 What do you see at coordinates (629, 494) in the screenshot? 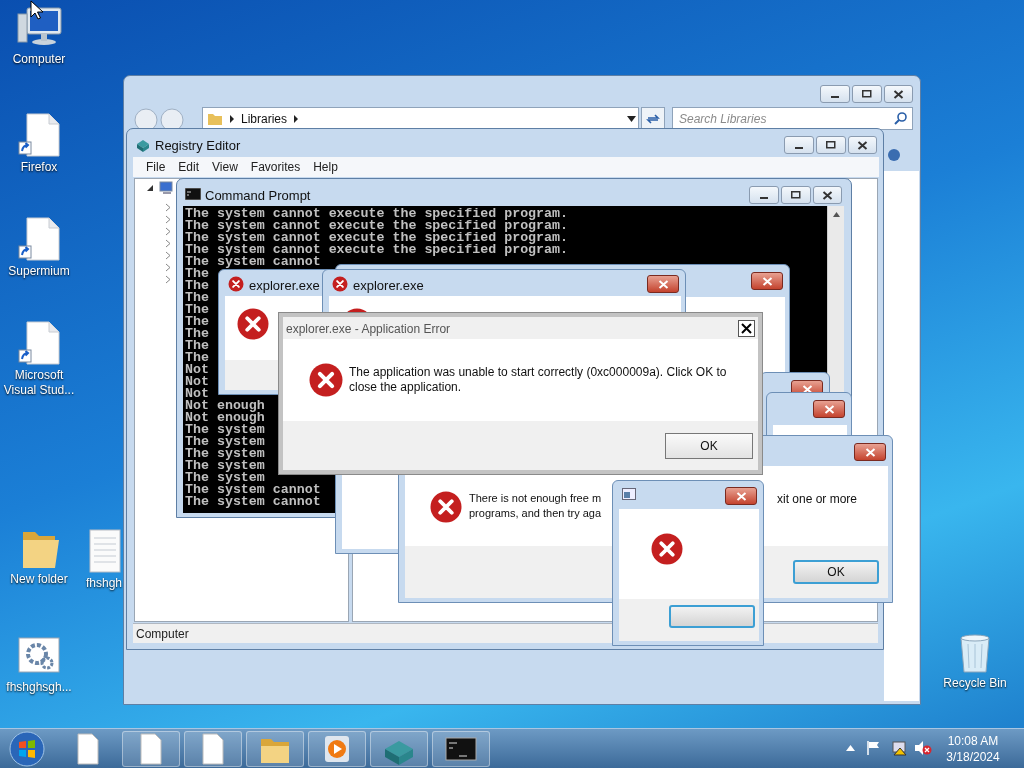
I see `window-icon` at bounding box center [629, 494].